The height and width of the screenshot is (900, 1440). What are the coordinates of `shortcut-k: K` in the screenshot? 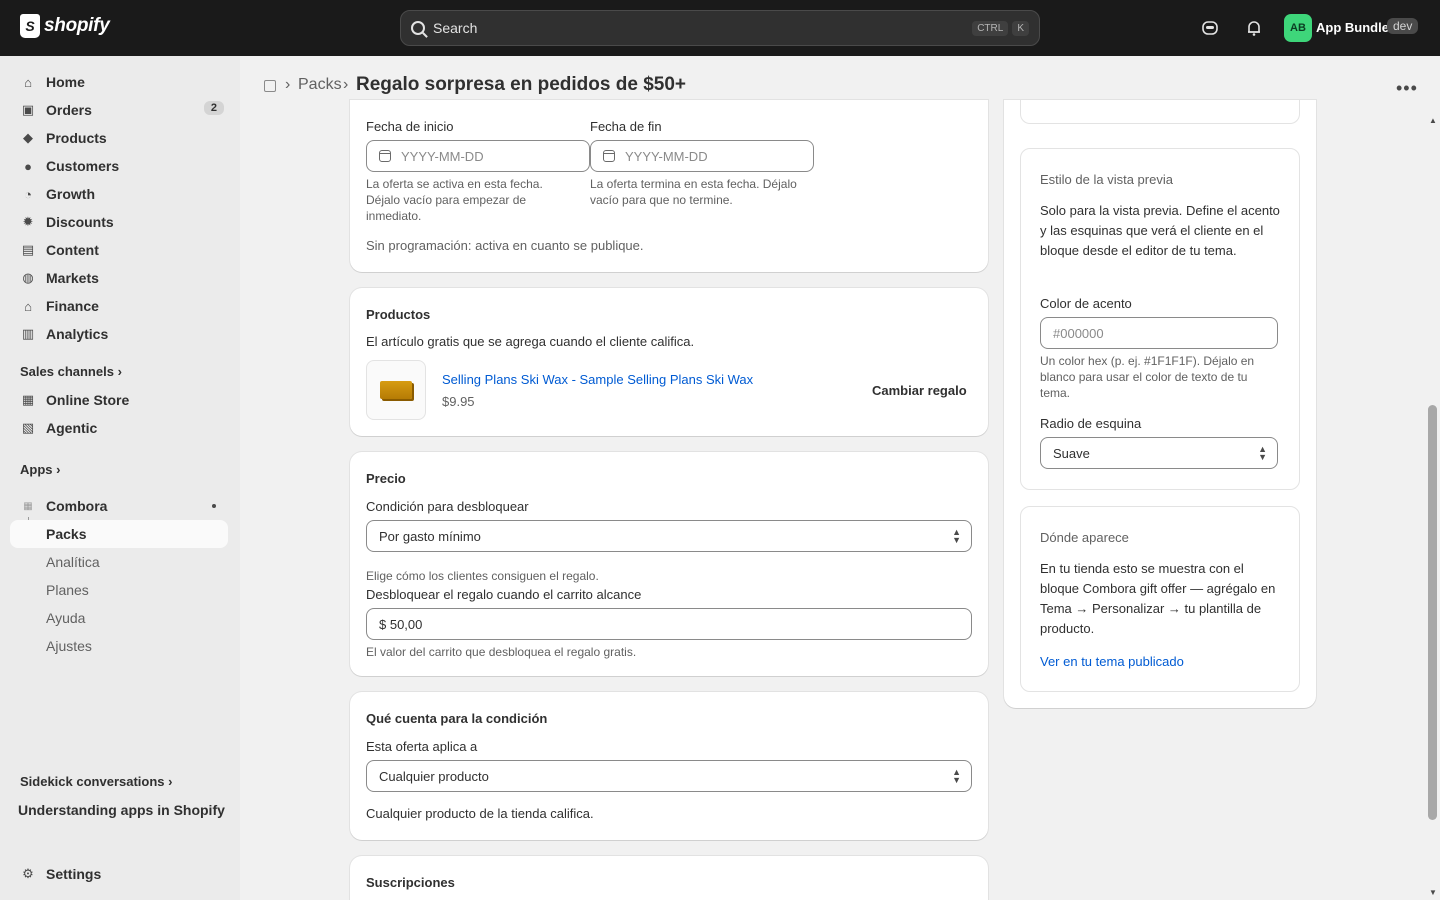 It's located at (1020, 28).